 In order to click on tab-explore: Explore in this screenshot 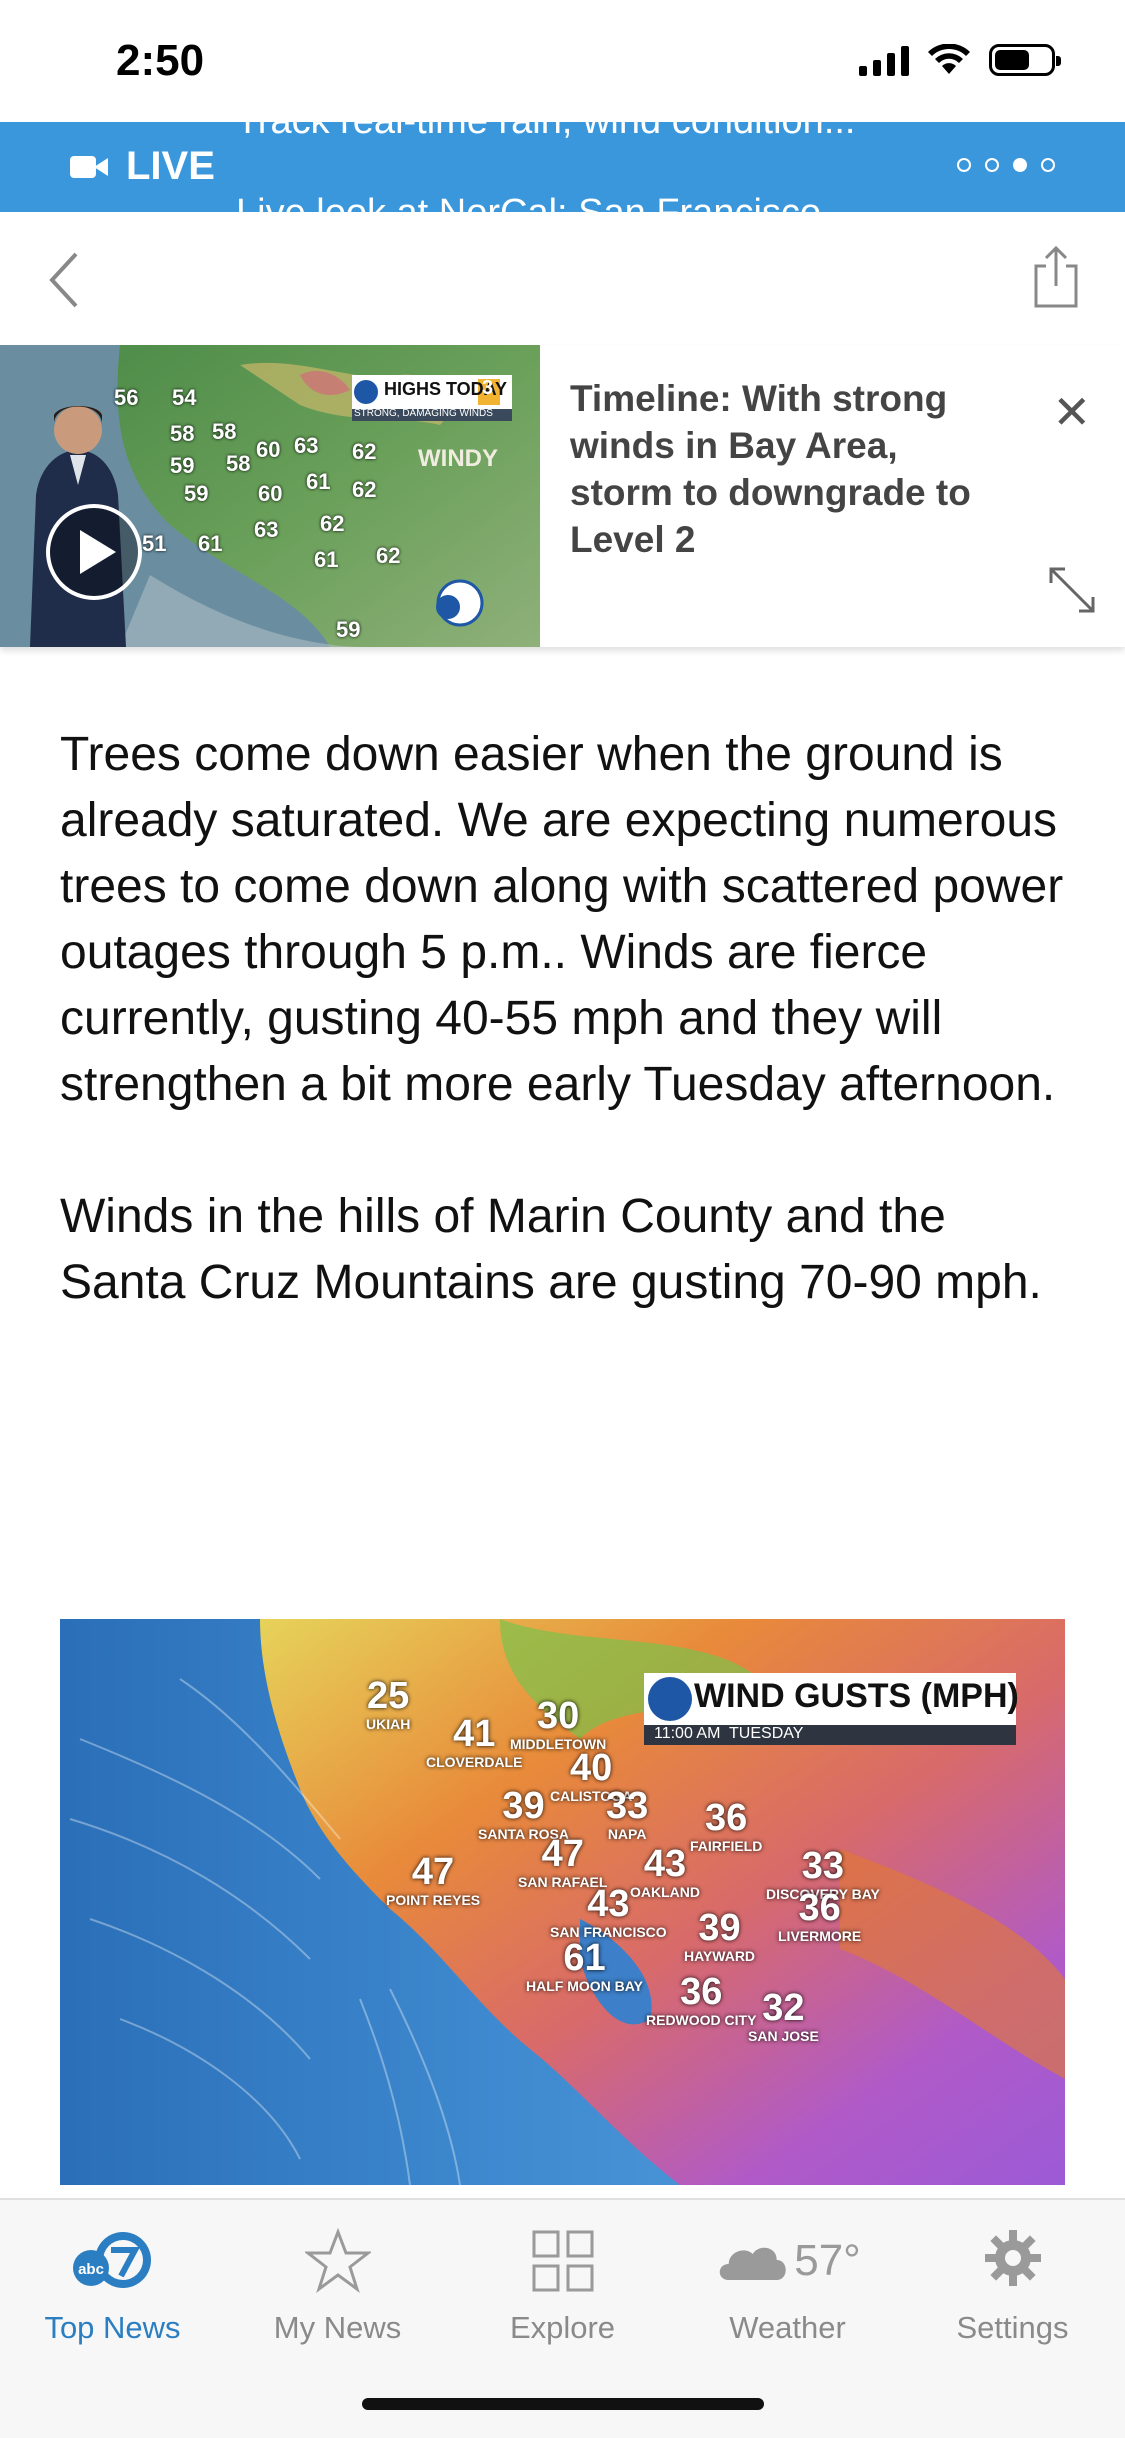, I will do `click(562, 2280)`.